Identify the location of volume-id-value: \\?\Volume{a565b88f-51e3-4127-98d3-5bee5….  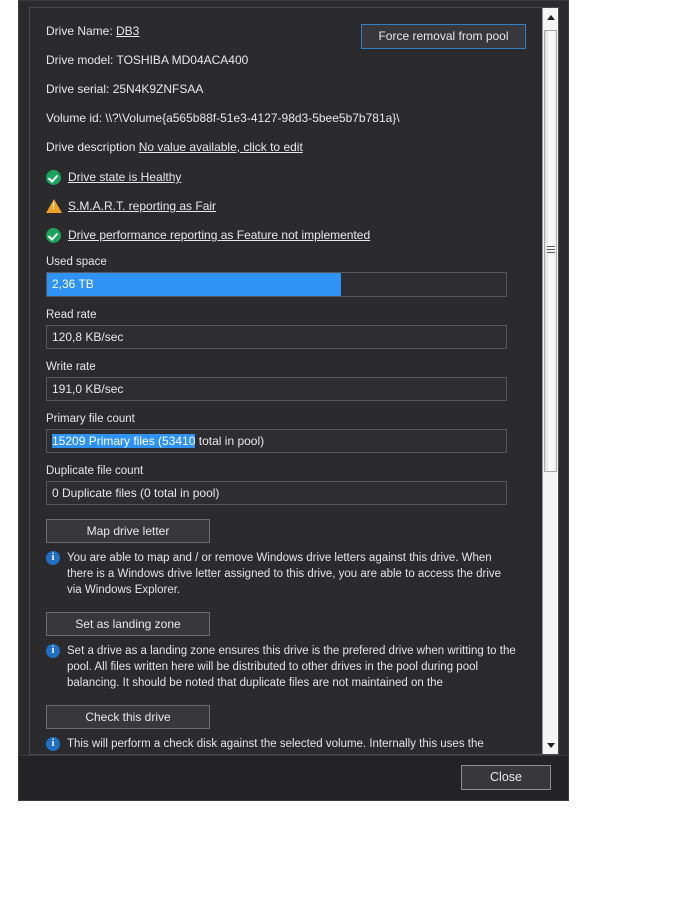
(252, 118).